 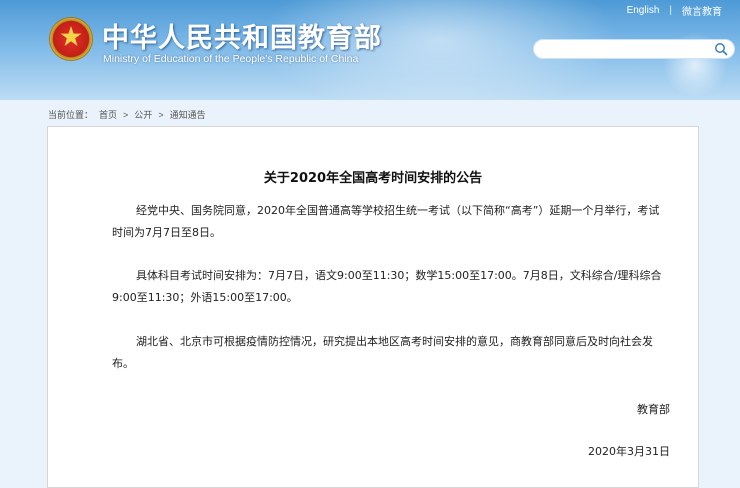 What do you see at coordinates (143, 114) in the screenshot?
I see `breadcrumb-public: 公开` at bounding box center [143, 114].